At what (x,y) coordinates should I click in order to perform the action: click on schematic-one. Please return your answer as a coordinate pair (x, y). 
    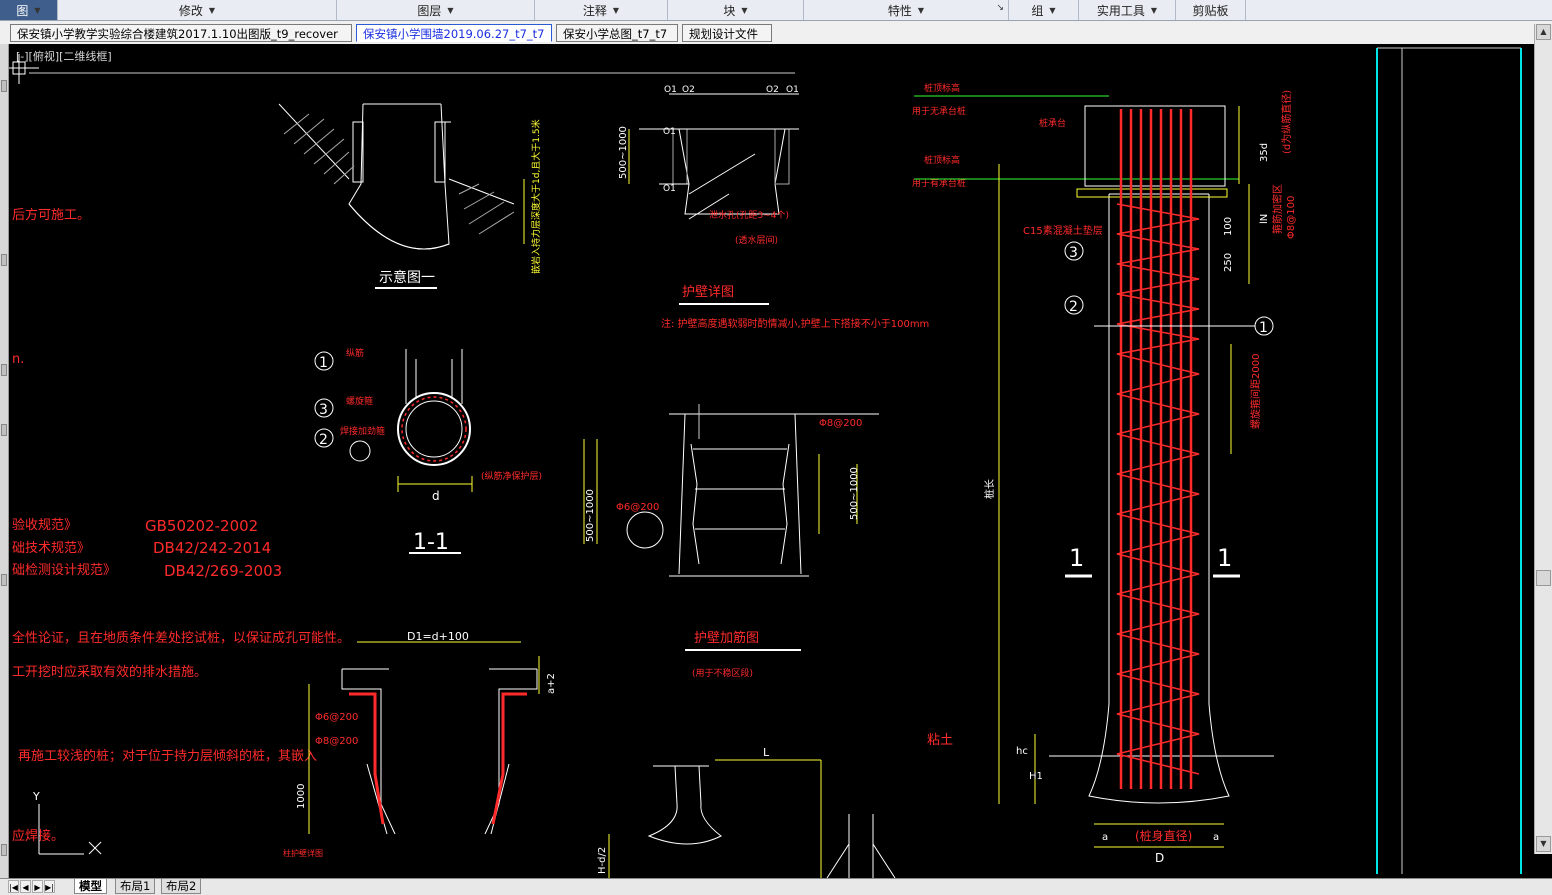
    Looking at the image, I should click on (396, 176).